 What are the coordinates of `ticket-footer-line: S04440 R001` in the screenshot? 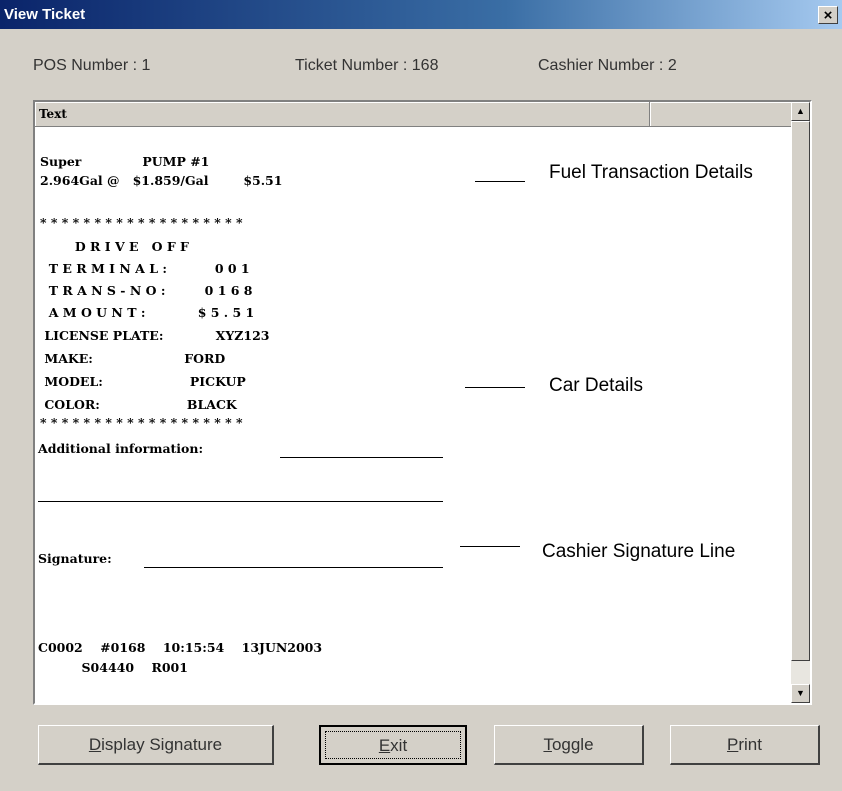 It's located at (113, 667).